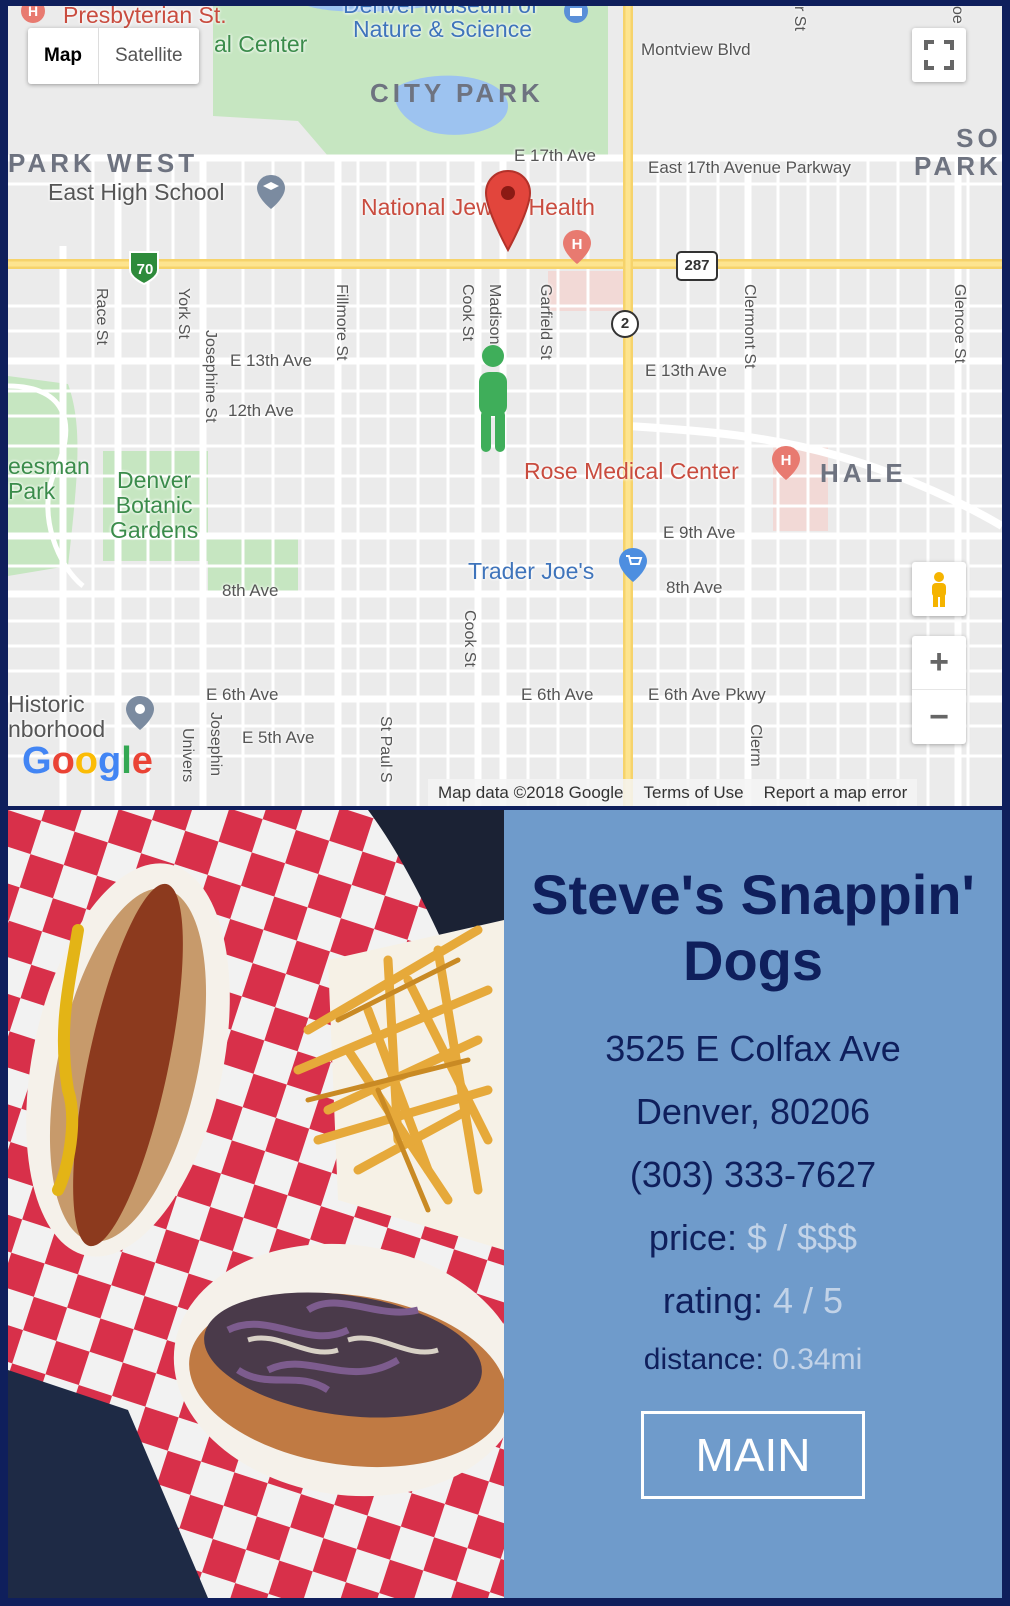 The height and width of the screenshot is (1606, 1010). What do you see at coordinates (145, 17) in the screenshot?
I see `presbyterian-label: Presbyterian St.` at bounding box center [145, 17].